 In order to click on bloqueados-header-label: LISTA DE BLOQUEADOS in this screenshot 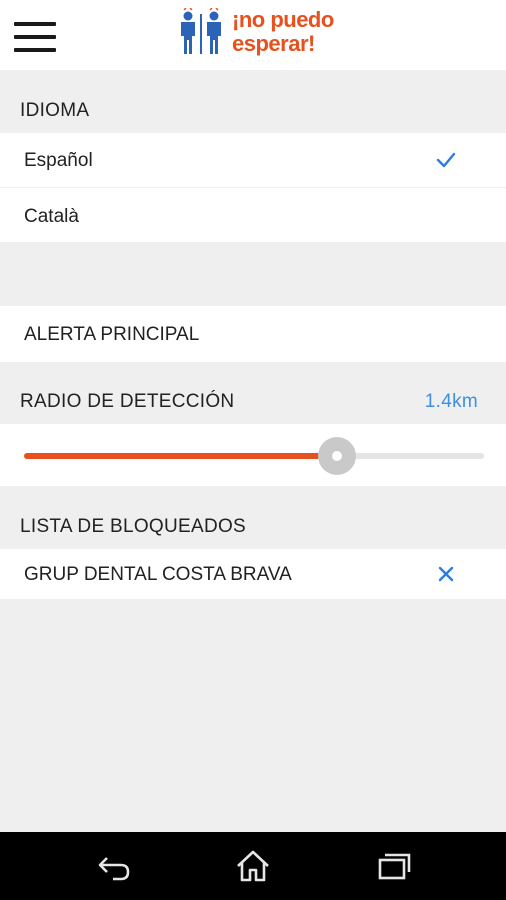, I will do `click(133, 526)`.